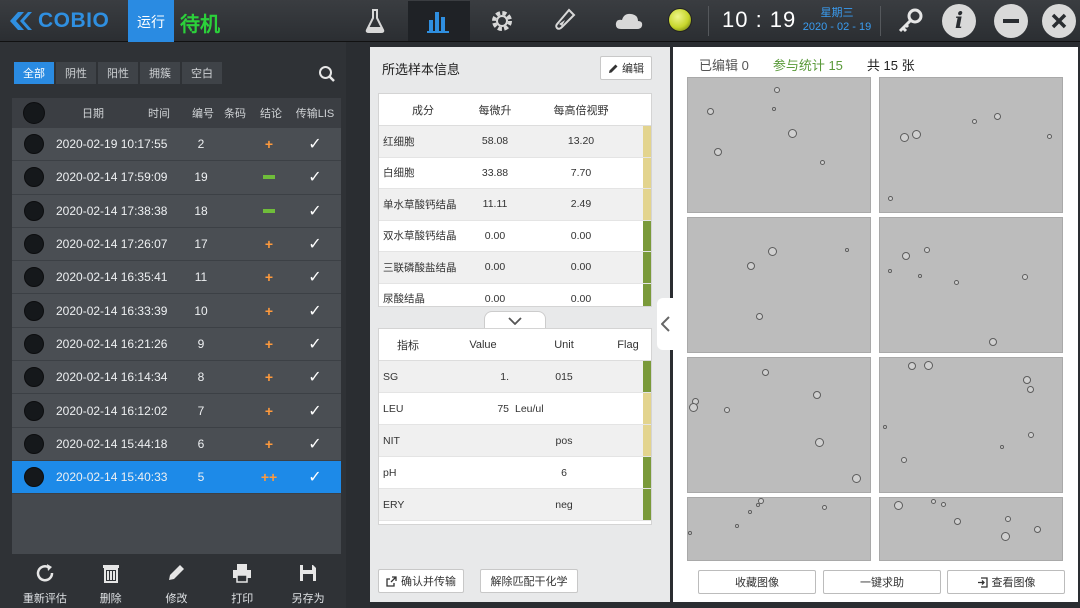 This screenshot has height=608, width=1080. What do you see at coordinates (515, 142) in the screenshot?
I see `table-row: 红细胞 58.08 13.20` at bounding box center [515, 142].